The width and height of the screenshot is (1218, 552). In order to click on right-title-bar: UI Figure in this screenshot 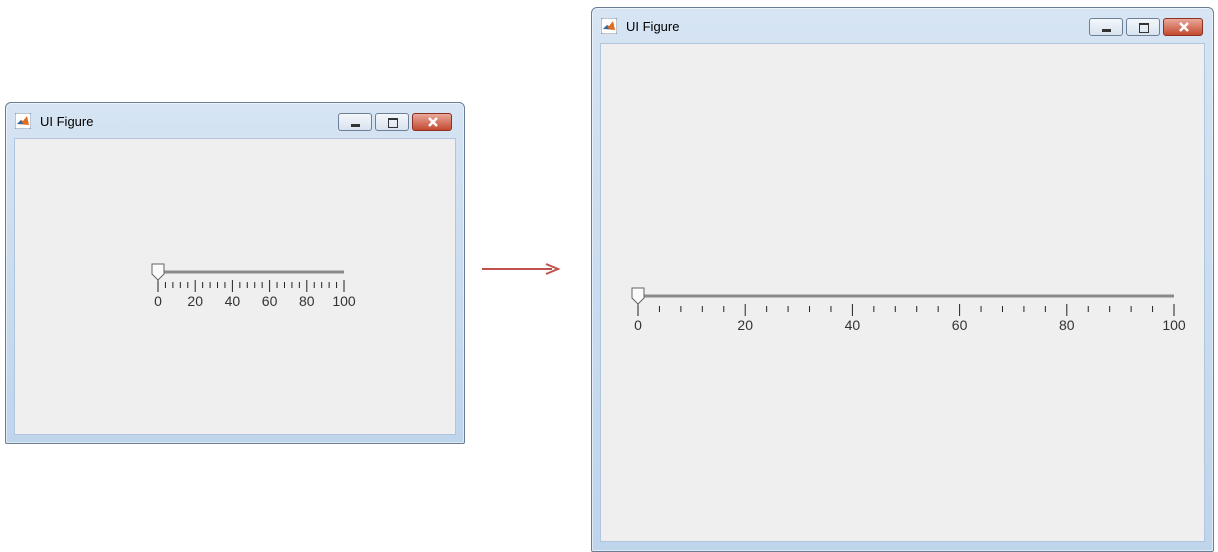, I will do `click(902, 25)`.